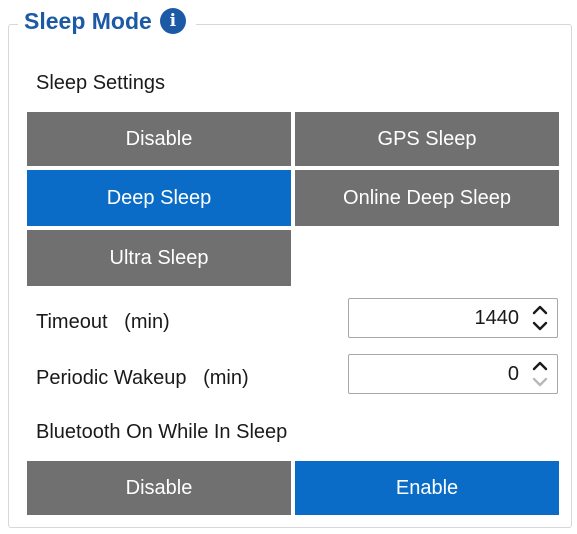 The image size is (577, 534). What do you see at coordinates (100, 83) in the screenshot?
I see `sleep-settings-label: Sleep Settings` at bounding box center [100, 83].